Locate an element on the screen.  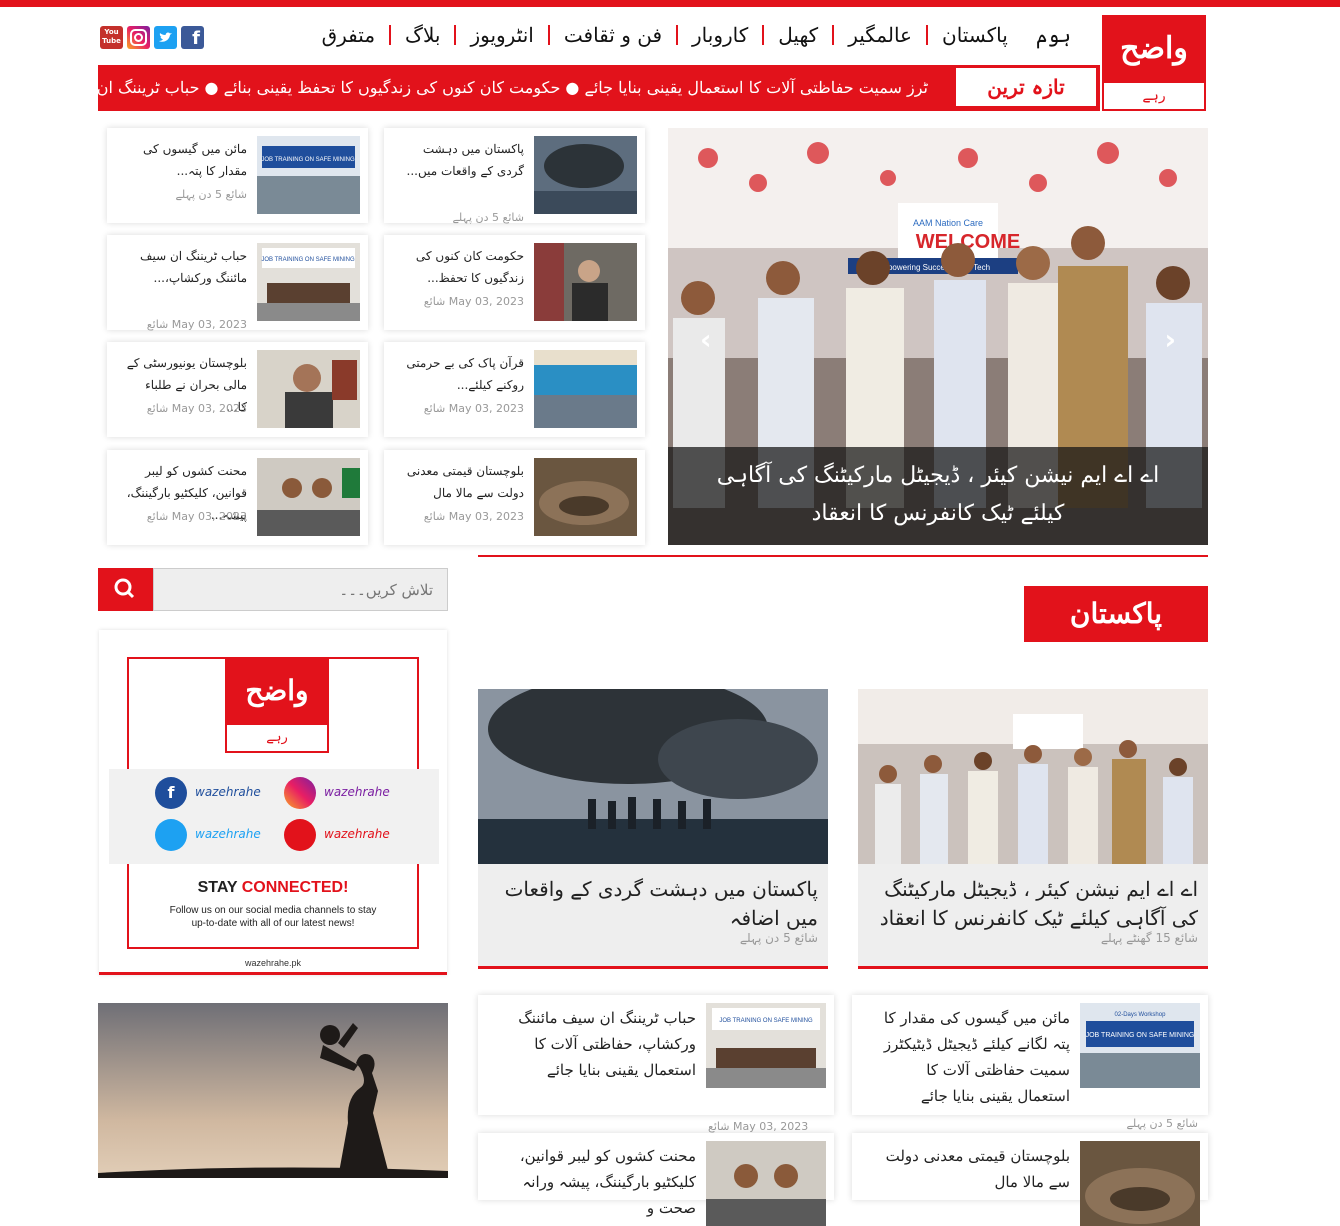
search-input is located at coordinates (300, 589).